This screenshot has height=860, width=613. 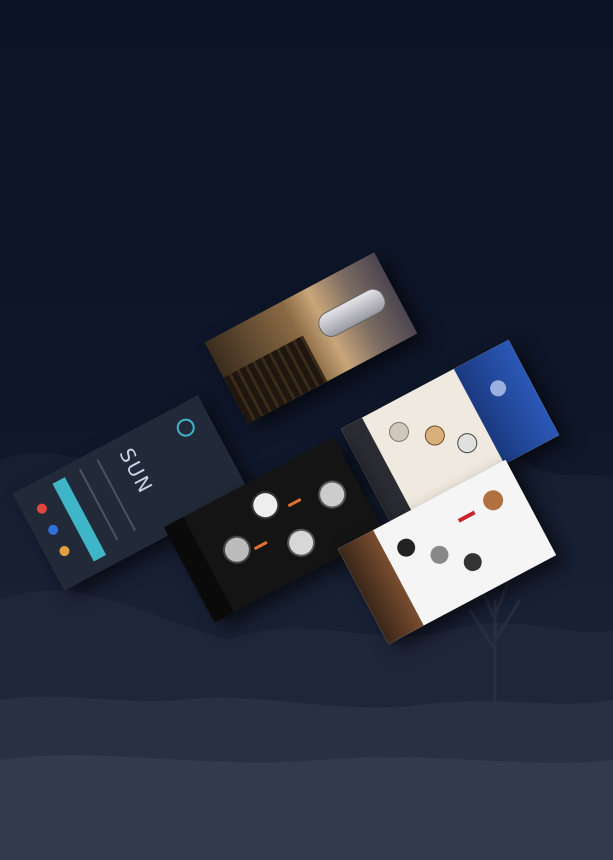 What do you see at coordinates (185, 427) in the screenshot?
I see `sun-logo-icon` at bounding box center [185, 427].